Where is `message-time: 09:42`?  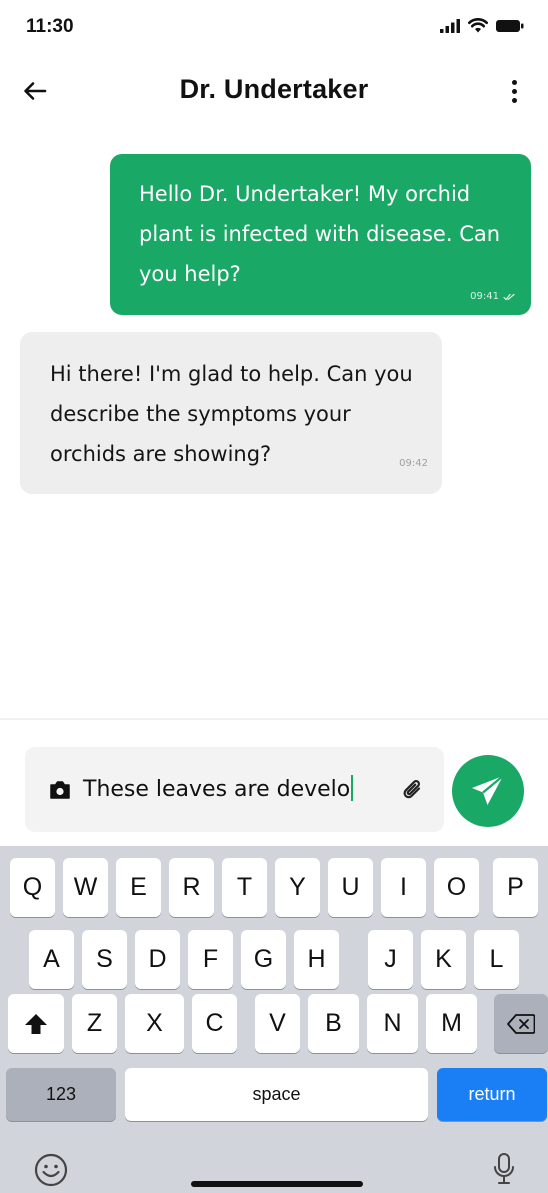
message-time: 09:42 is located at coordinates (413, 463).